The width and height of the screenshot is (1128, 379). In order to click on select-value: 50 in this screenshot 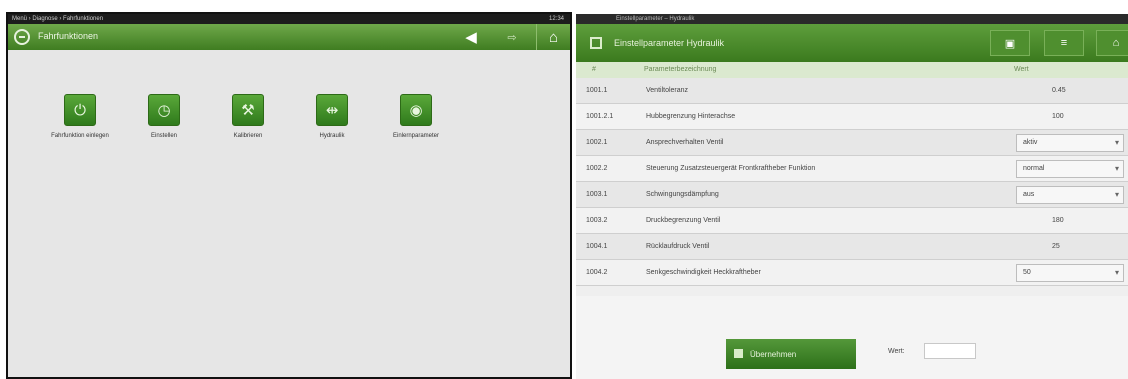, I will do `click(1027, 272)`.